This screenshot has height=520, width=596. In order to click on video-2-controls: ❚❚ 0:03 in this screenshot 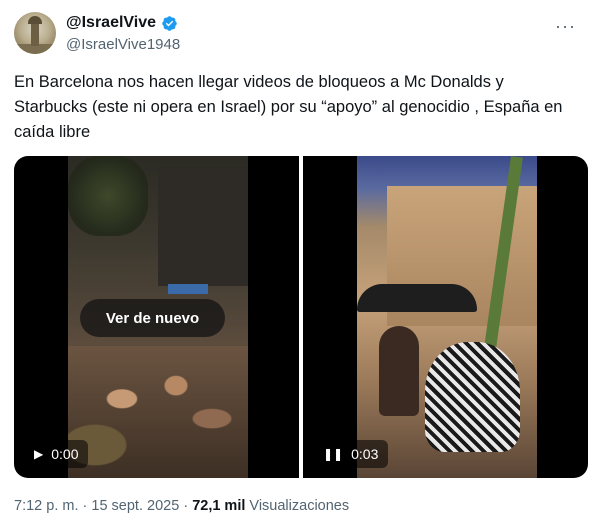, I will do `click(351, 454)`.